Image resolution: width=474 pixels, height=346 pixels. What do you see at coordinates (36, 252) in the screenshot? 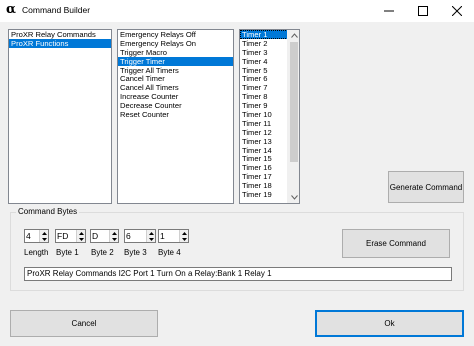
I see `length-label: Length` at bounding box center [36, 252].